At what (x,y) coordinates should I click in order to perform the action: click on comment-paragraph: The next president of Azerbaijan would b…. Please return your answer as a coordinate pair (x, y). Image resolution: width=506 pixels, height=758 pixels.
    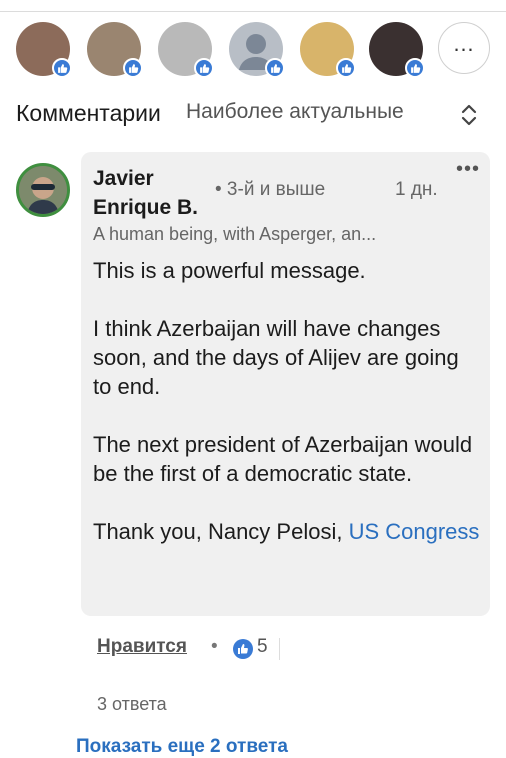
    Looking at the image, I should click on (283, 459).